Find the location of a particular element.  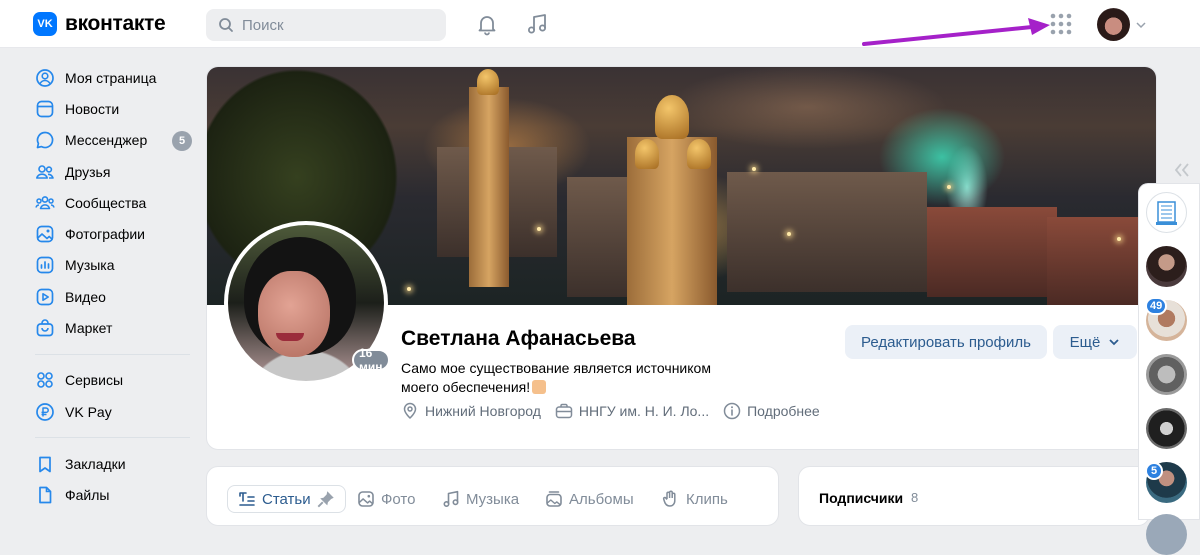

building-logo-icon is located at coordinates (1166, 213).